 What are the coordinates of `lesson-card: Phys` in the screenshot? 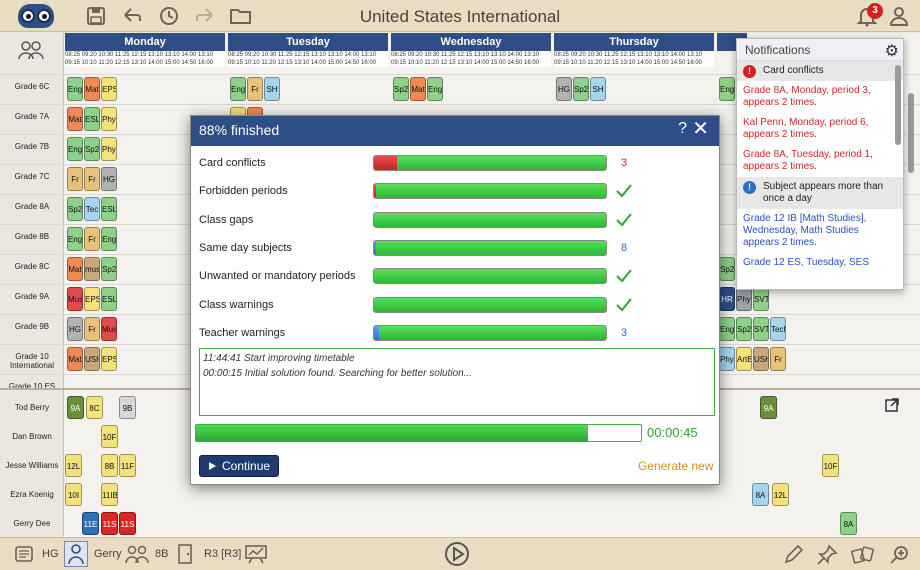 It's located at (727, 359).